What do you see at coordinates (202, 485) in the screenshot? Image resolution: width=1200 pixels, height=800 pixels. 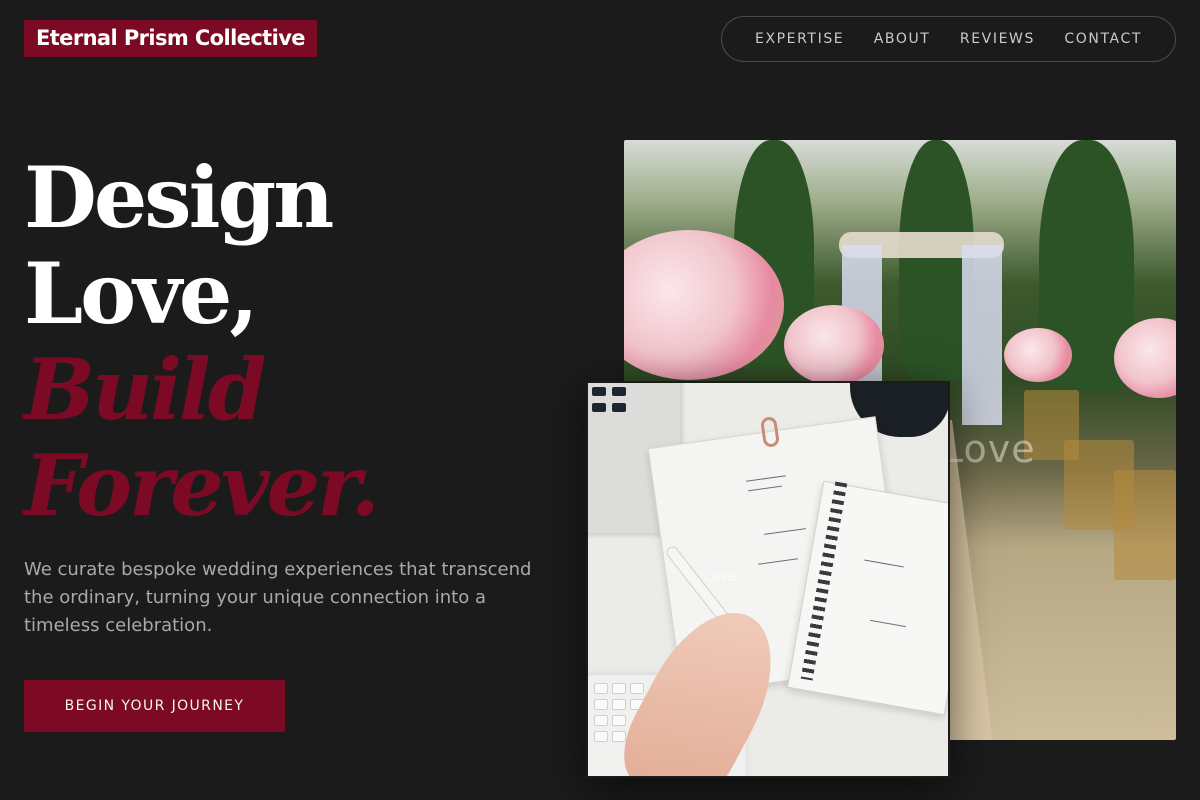 I see `hero-line-forever: Forever.` at bounding box center [202, 485].